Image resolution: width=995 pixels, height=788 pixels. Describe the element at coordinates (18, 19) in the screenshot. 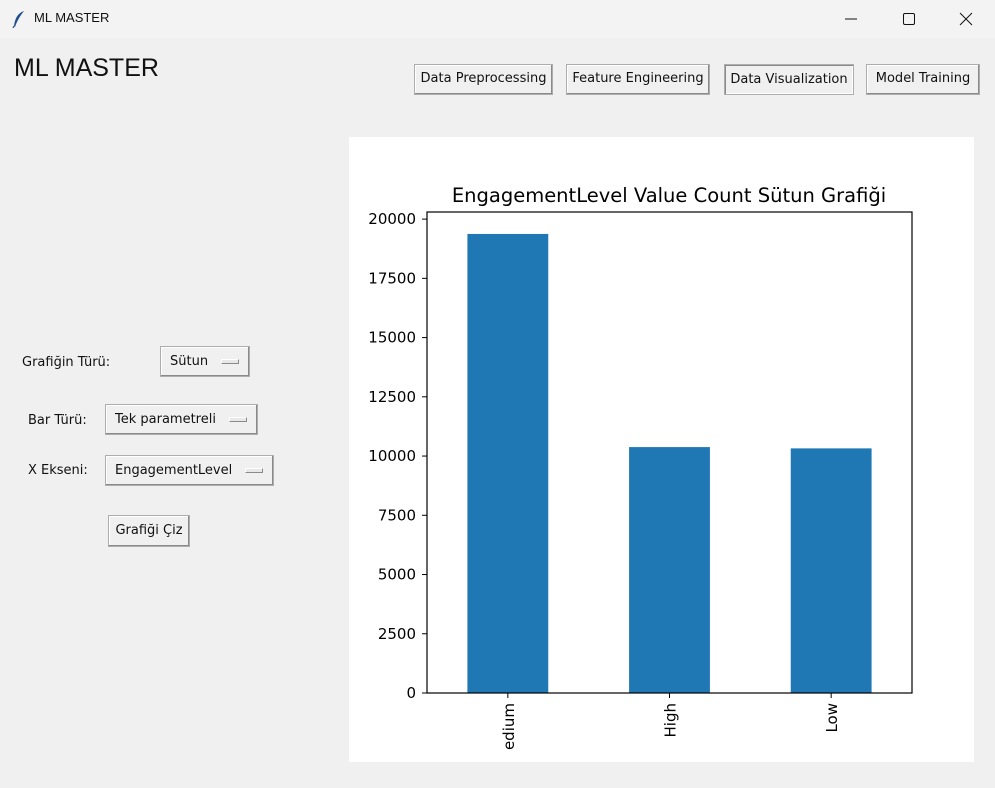

I see `feather-icon` at that location.